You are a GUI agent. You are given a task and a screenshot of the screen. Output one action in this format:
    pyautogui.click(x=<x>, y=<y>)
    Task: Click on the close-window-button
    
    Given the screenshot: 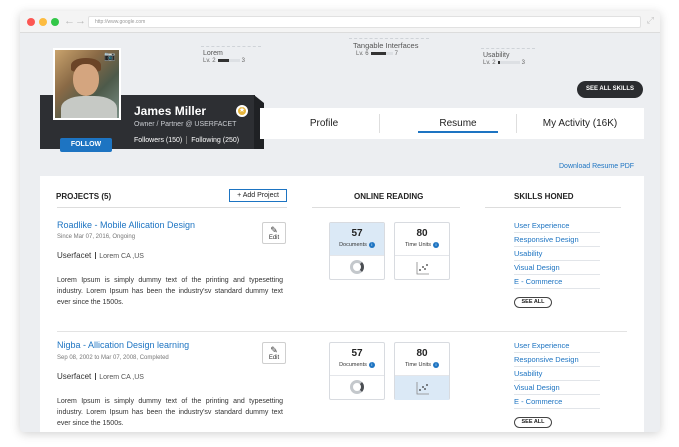 What is the action you would take?
    pyautogui.click(x=31, y=22)
    